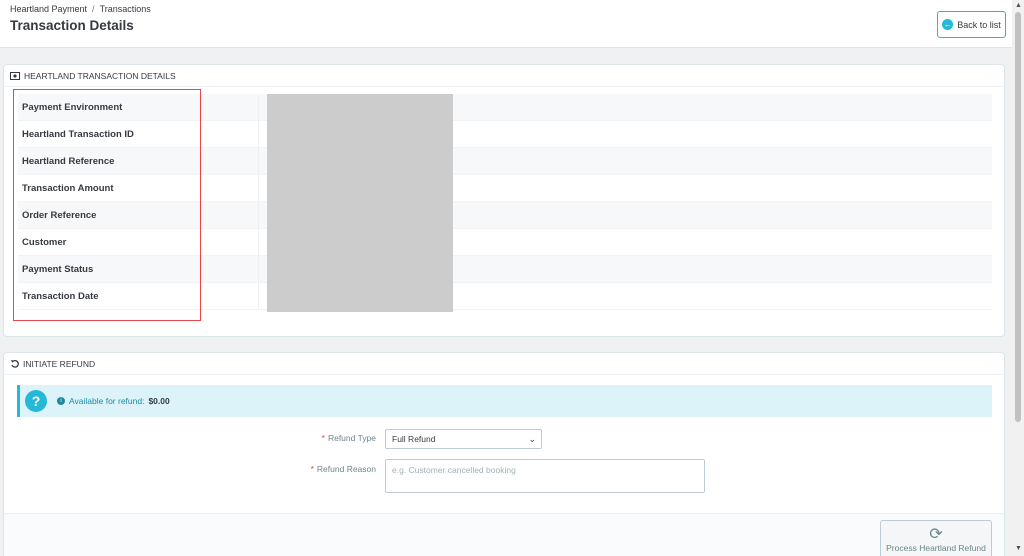  Describe the element at coordinates (346, 469) in the screenshot. I see `refund-reason-label-text: Refund Reason` at that location.